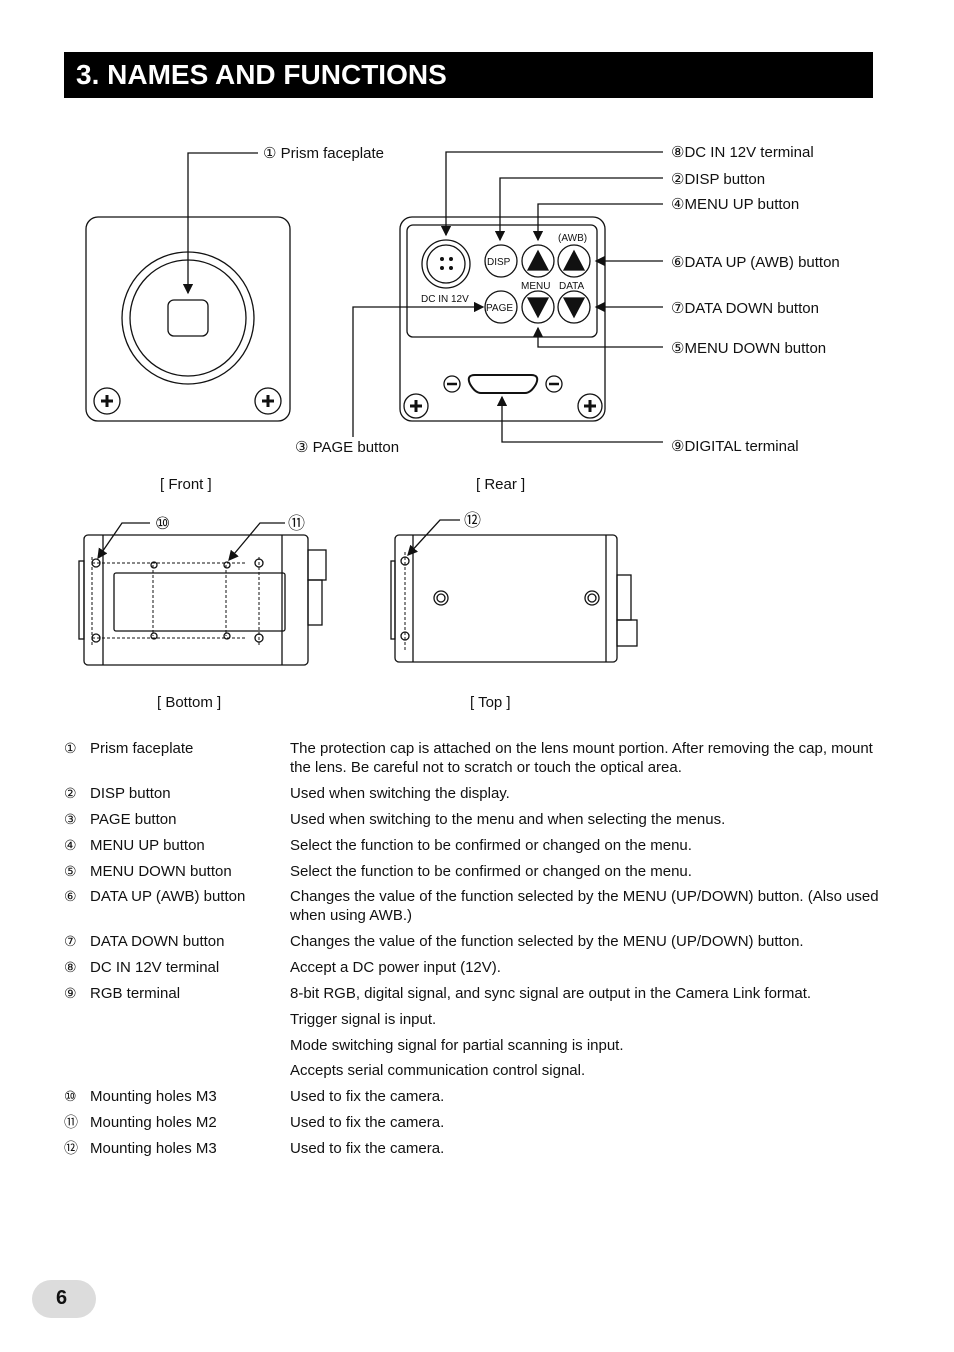 Image resolution: width=954 pixels, height=1352 pixels. What do you see at coordinates (70, 845) in the screenshot?
I see `item-number: ④` at bounding box center [70, 845].